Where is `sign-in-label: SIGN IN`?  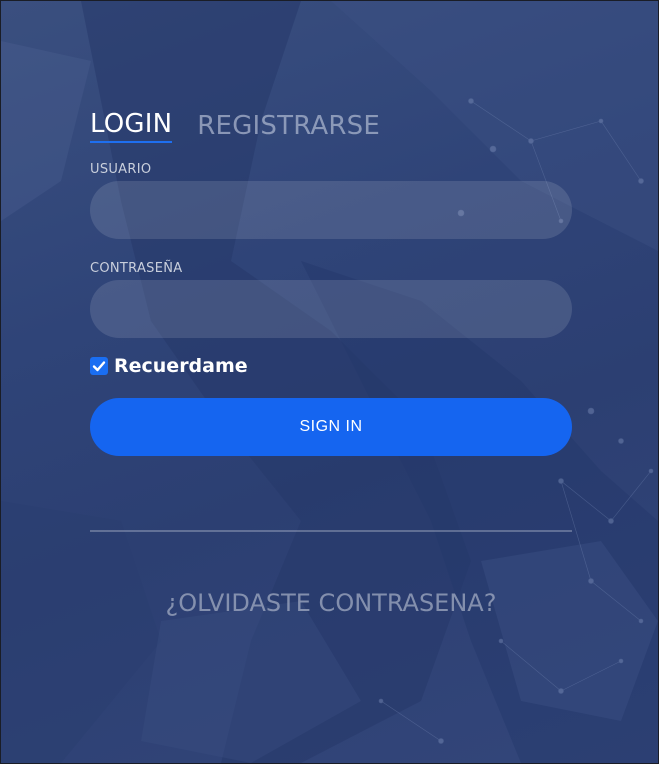
sign-in-label: SIGN IN is located at coordinates (331, 426).